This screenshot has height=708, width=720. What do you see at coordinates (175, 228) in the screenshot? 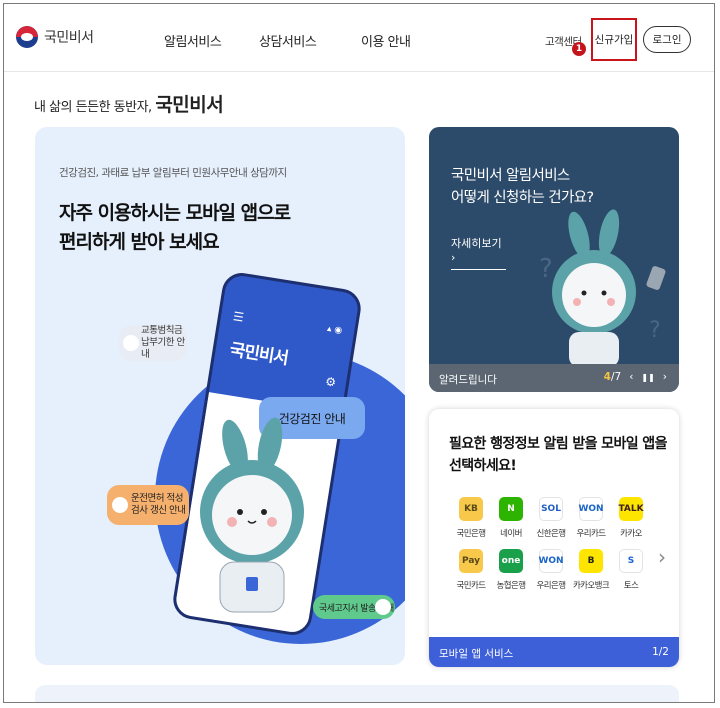
I see `hero-title: 자주 이용하시는 모바일 앱으로 편리하게 받아 보세요` at bounding box center [175, 228].